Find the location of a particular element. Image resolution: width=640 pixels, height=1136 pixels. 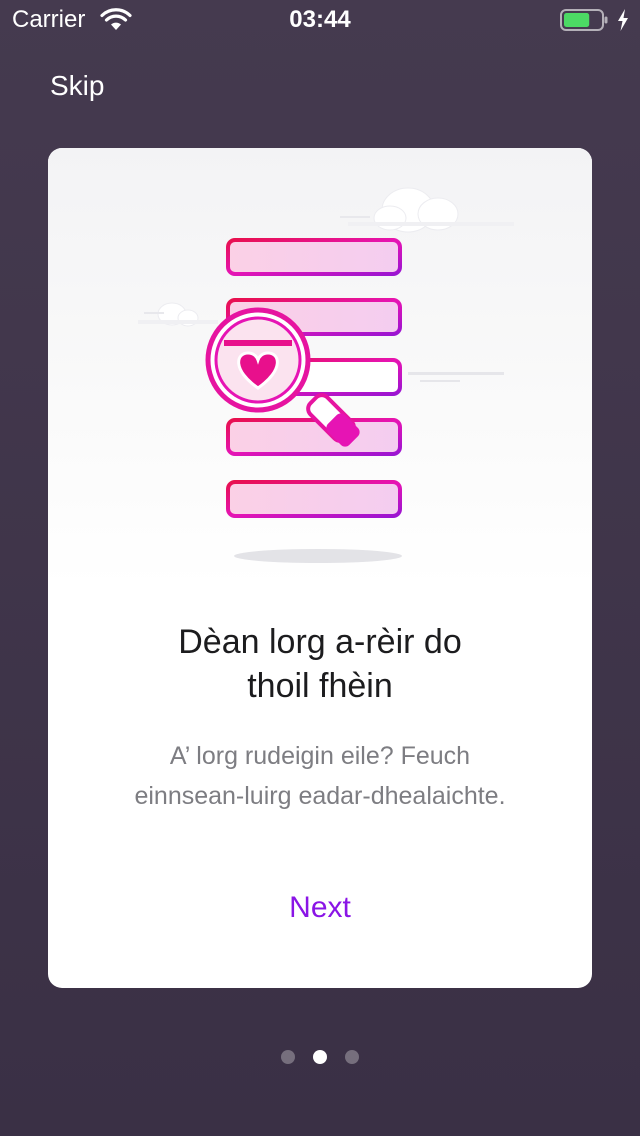

card-title-line1: Dèan lorg a-rèir do is located at coordinates (320, 642).